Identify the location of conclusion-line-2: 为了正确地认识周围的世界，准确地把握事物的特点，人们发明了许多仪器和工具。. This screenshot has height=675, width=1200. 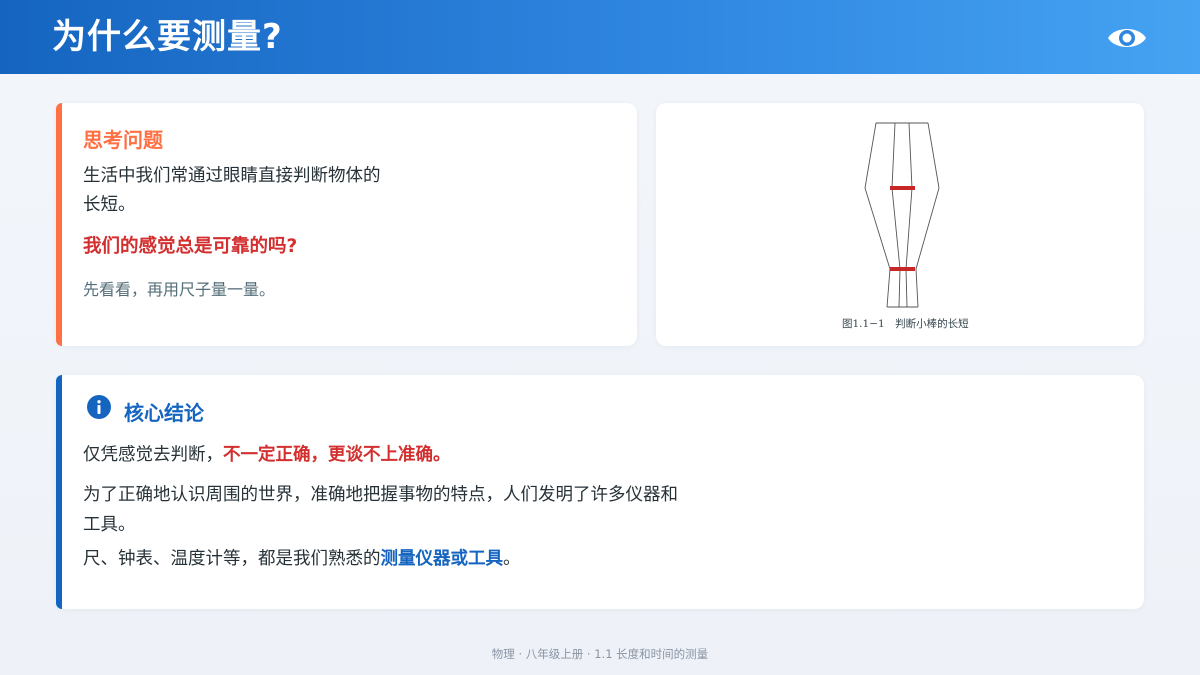
(380, 510).